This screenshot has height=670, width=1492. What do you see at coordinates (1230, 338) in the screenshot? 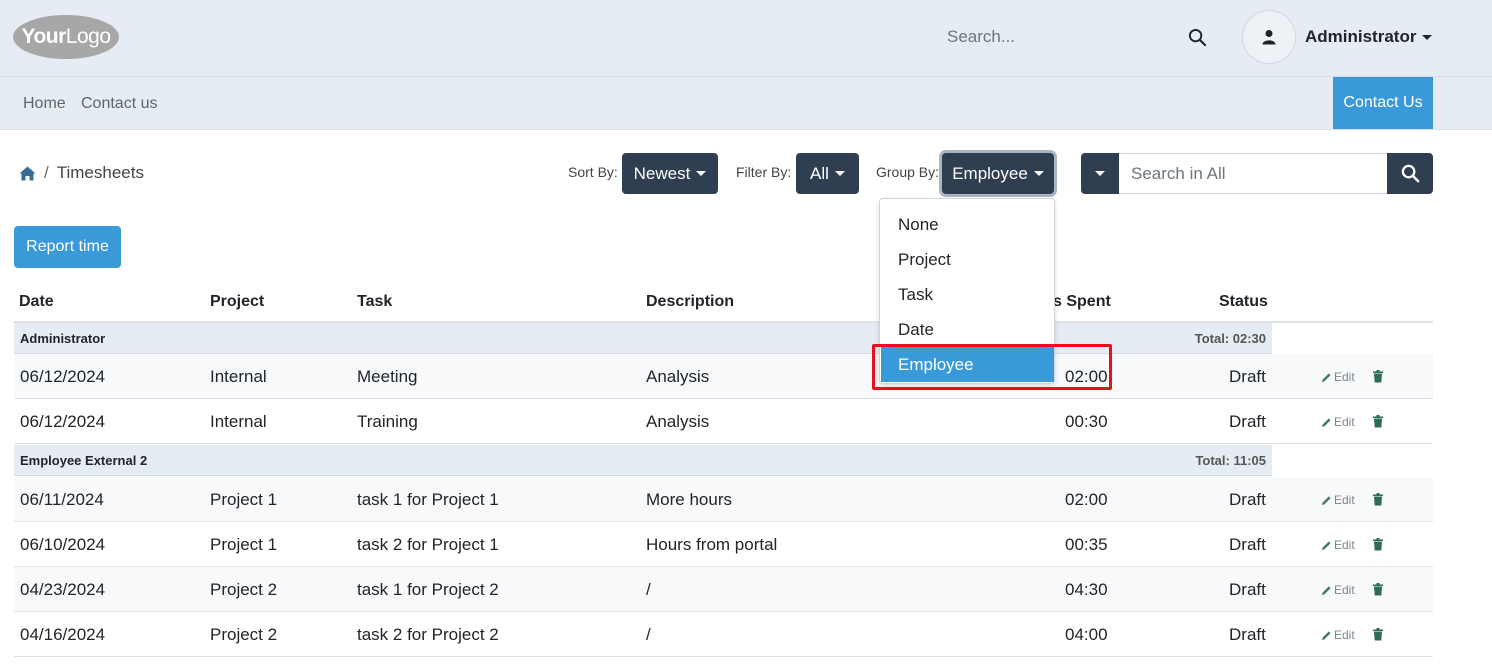
I see `group-total: Total: 02:30` at bounding box center [1230, 338].